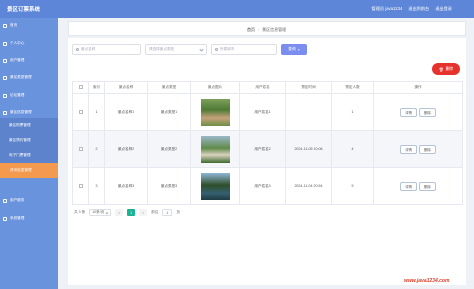 This screenshot has width=474, height=289. I want to click on count-cell: 4, so click(352, 149).